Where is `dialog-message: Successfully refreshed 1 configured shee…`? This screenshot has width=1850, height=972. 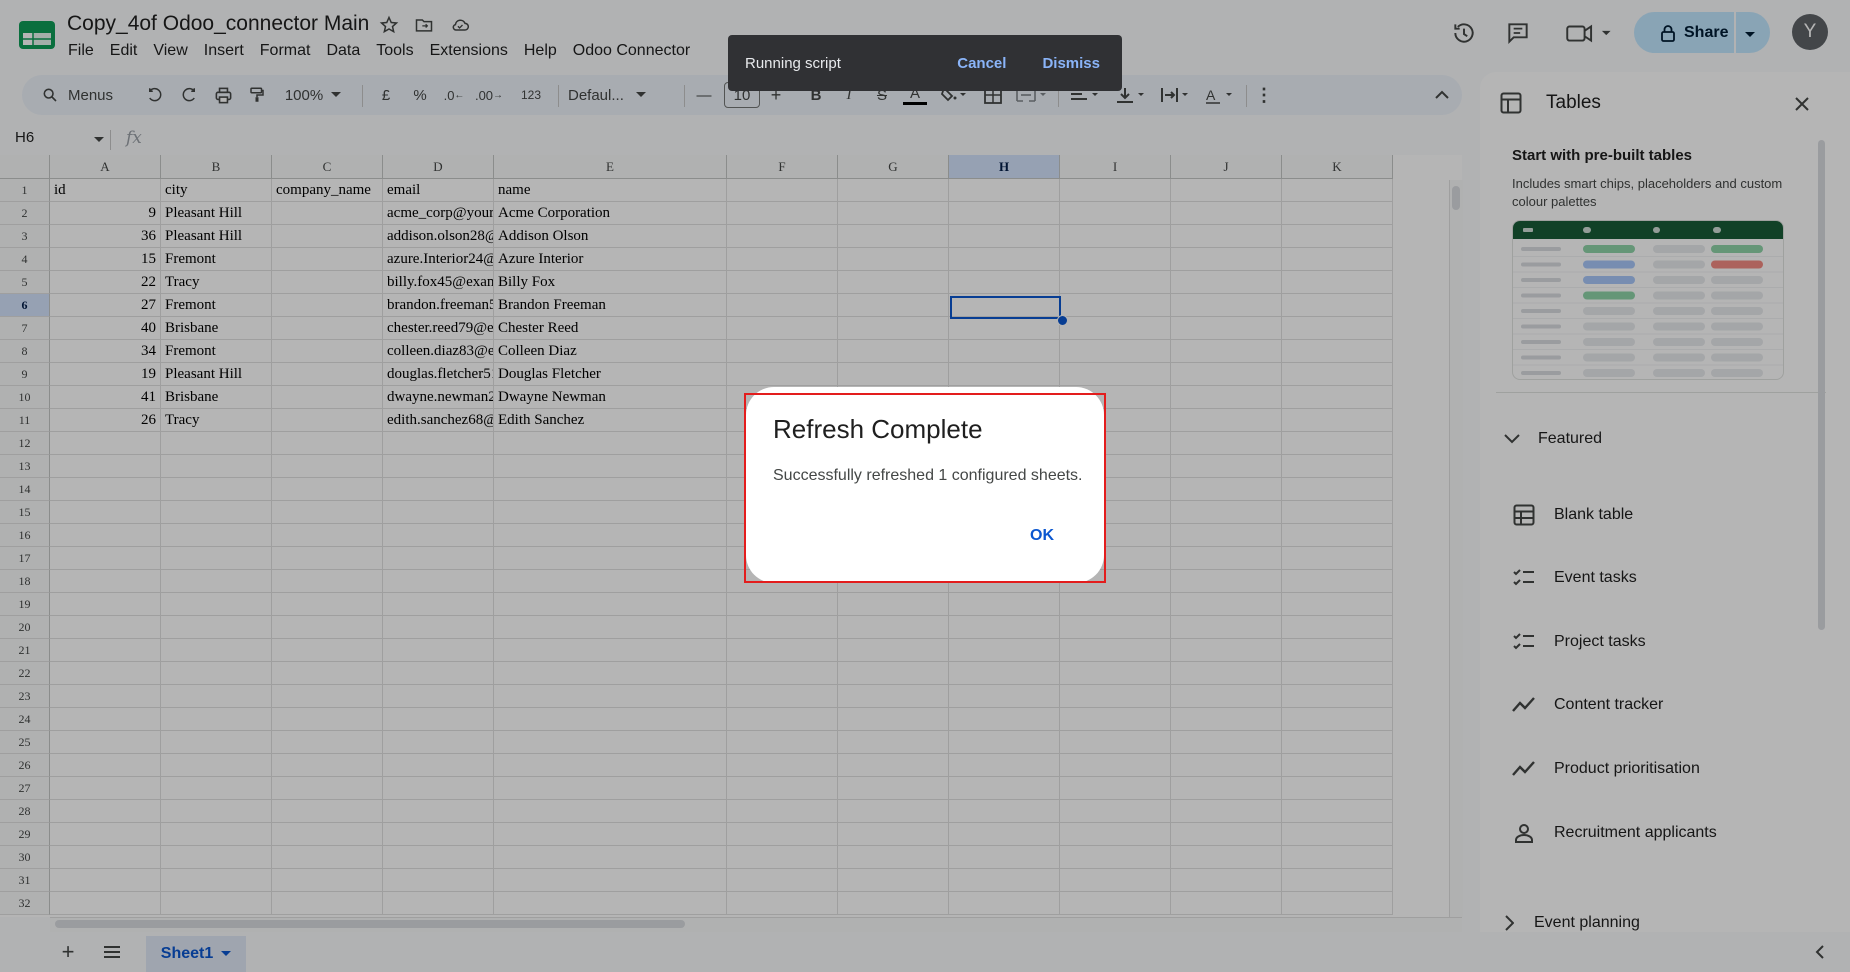 dialog-message: Successfully refreshed 1 configured shee… is located at coordinates (928, 475).